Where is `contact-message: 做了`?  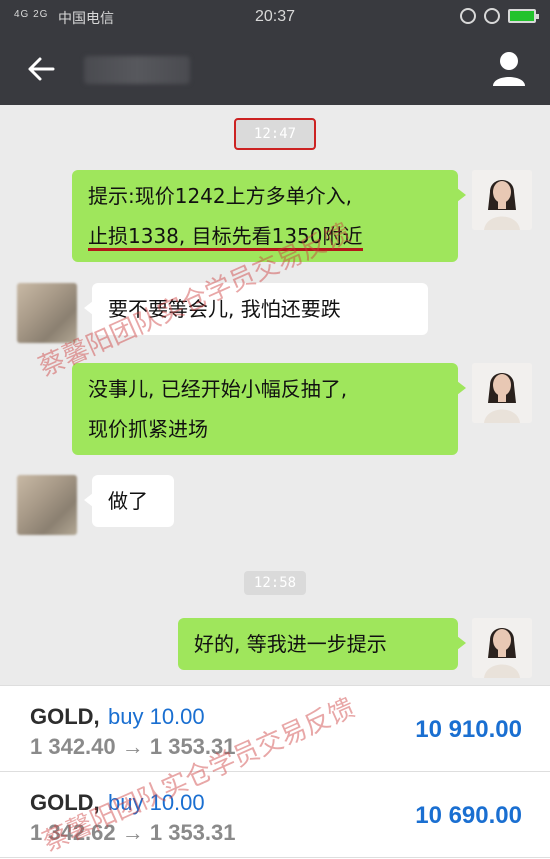
contact-message: 做了 is located at coordinates (129, 501).